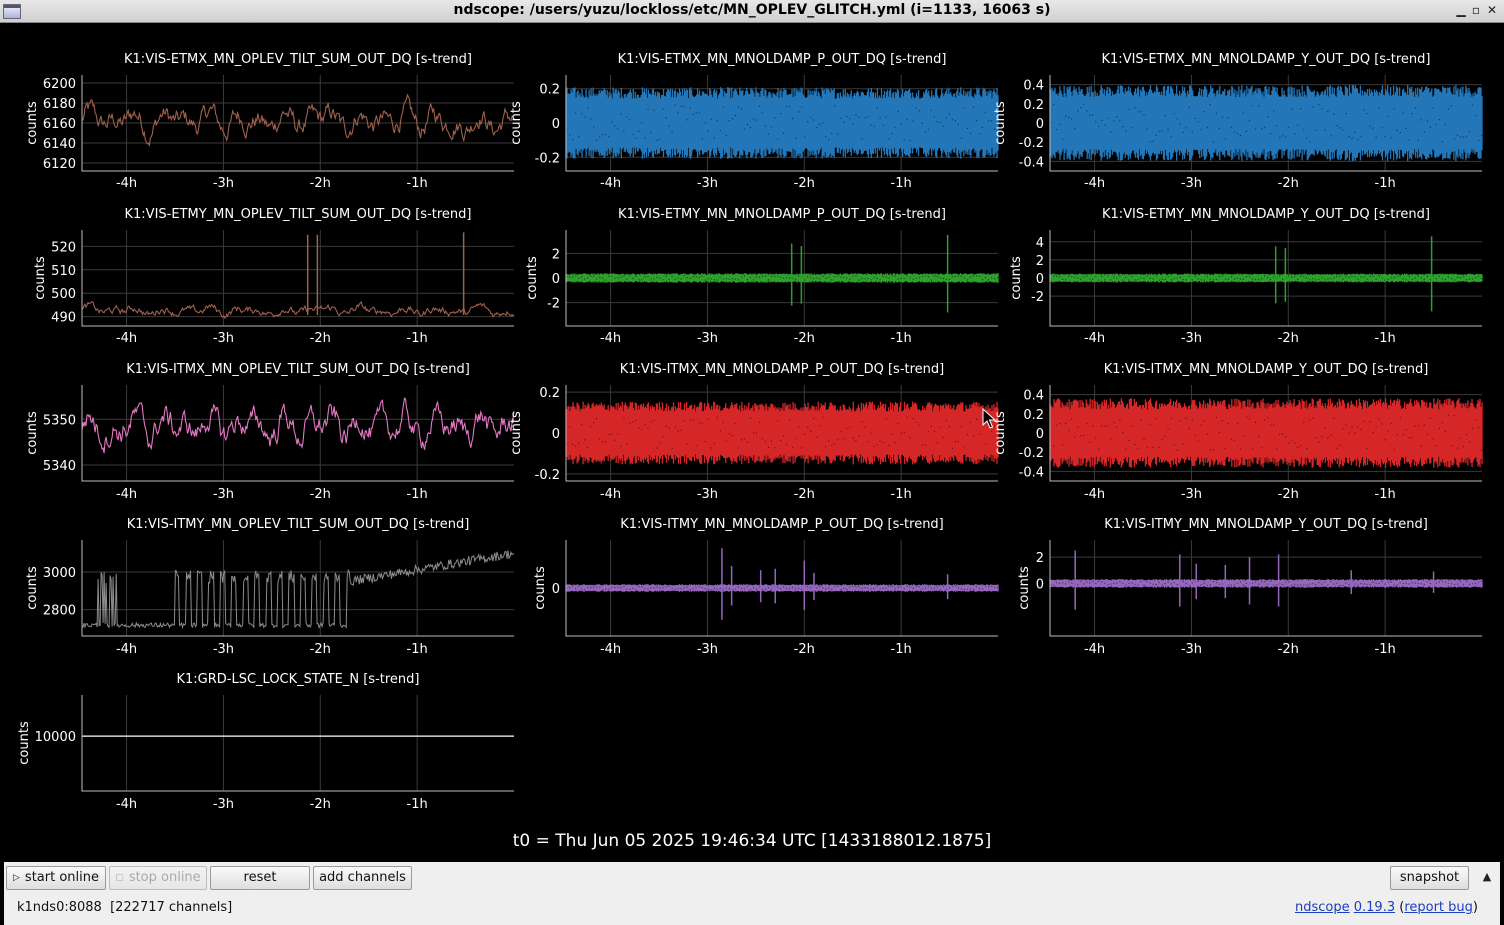 This screenshot has height=925, width=1504. Describe the element at coordinates (1429, 878) in the screenshot. I see `snapshot-button: snapshot` at that location.